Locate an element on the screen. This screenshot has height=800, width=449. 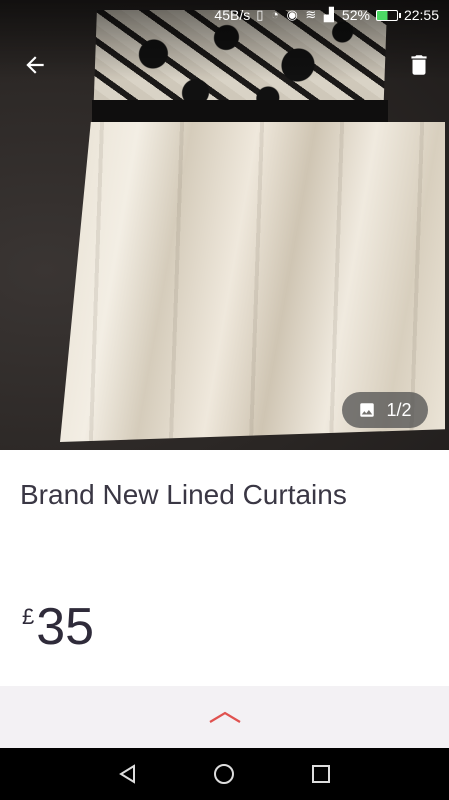
system-nav-bar is located at coordinates (224, 774).